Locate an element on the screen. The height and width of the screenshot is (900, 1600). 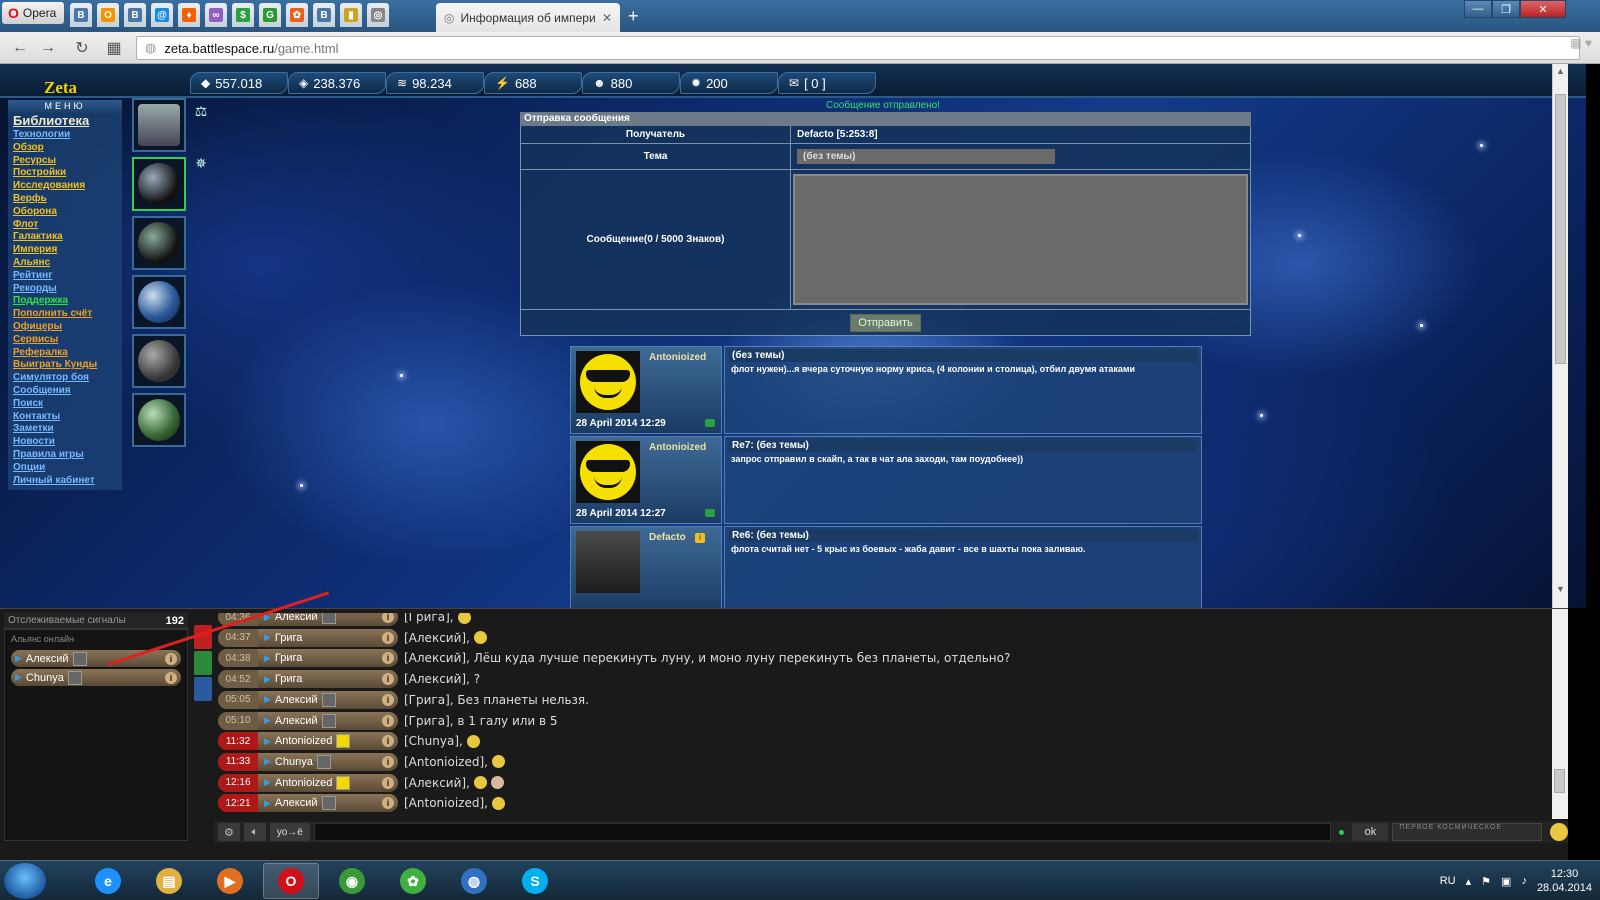
message-textarea is located at coordinates (1020, 239).